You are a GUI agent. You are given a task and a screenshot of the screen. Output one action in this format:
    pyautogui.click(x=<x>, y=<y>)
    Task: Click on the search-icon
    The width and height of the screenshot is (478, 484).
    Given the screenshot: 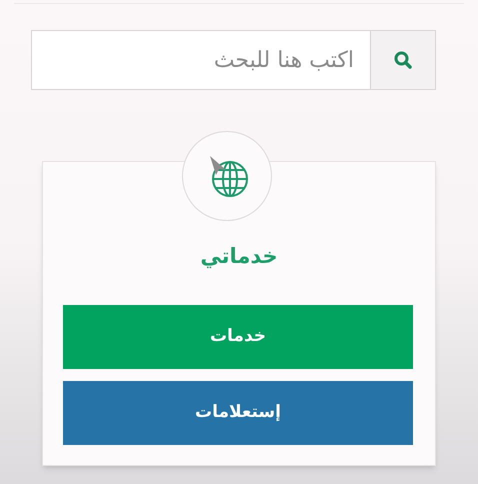 What is the action you would take?
    pyautogui.click(x=403, y=60)
    